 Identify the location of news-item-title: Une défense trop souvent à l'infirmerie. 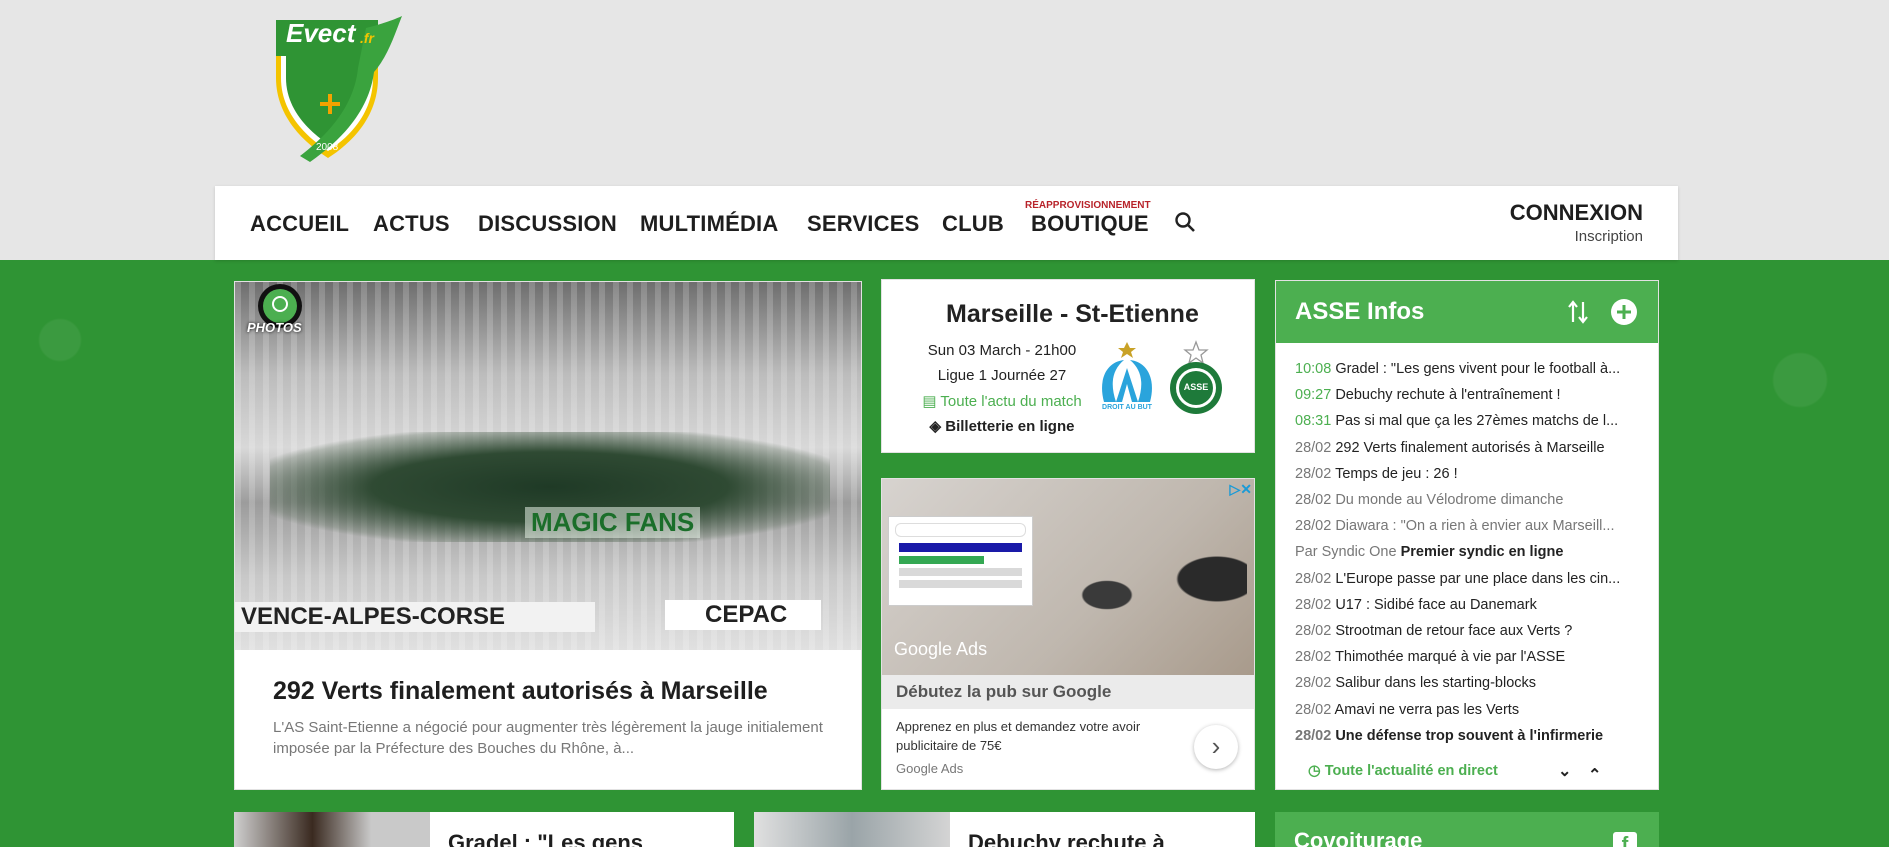
(1469, 735).